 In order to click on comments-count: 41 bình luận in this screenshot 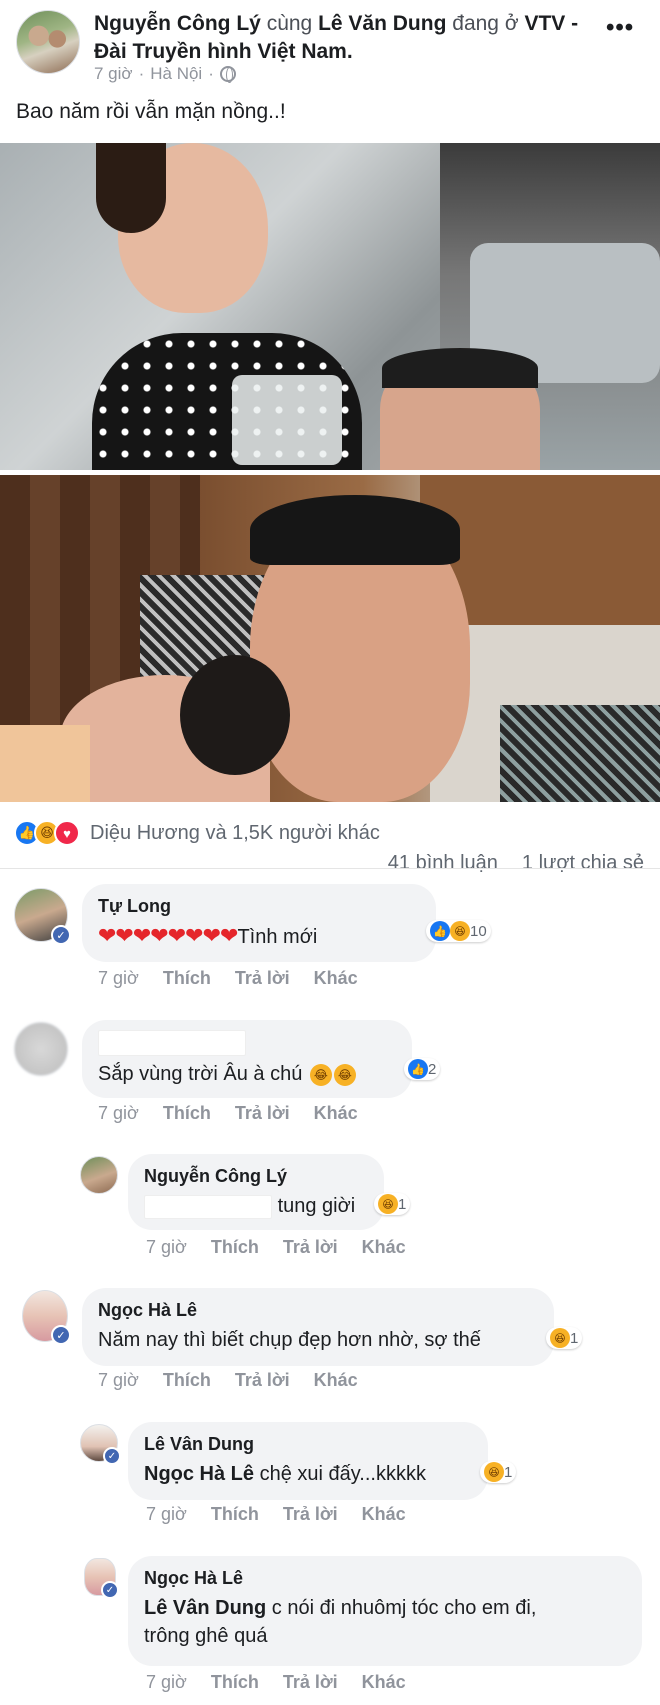, I will do `click(443, 863)`.